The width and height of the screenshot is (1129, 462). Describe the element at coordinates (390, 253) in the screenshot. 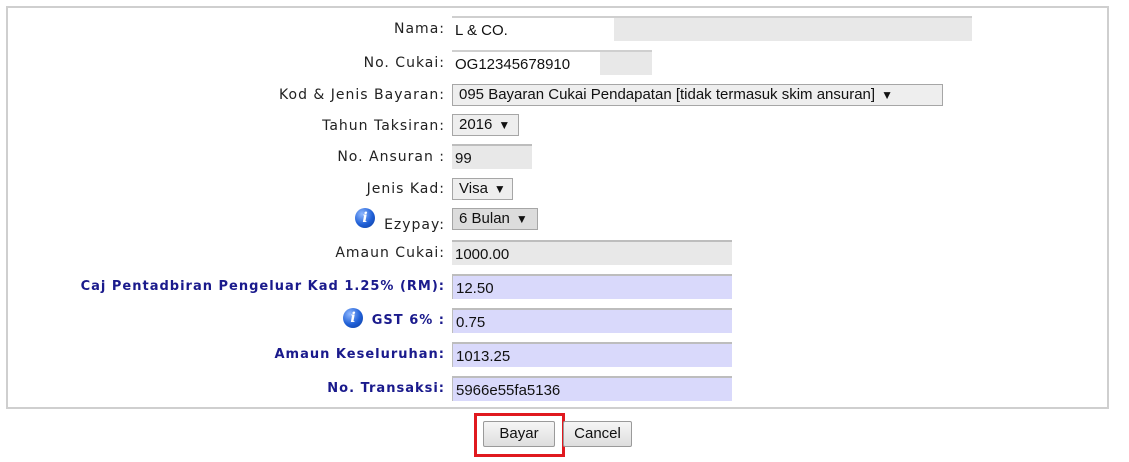

I see `label-amaun-cukai: Amaun Cukai:` at that location.